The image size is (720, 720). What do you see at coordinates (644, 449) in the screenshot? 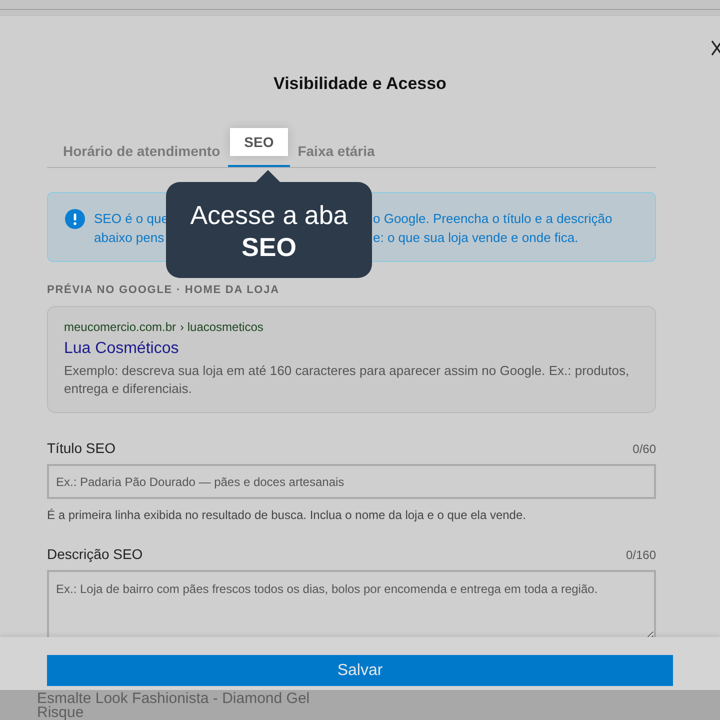
I see `character-count: 0/60` at bounding box center [644, 449].